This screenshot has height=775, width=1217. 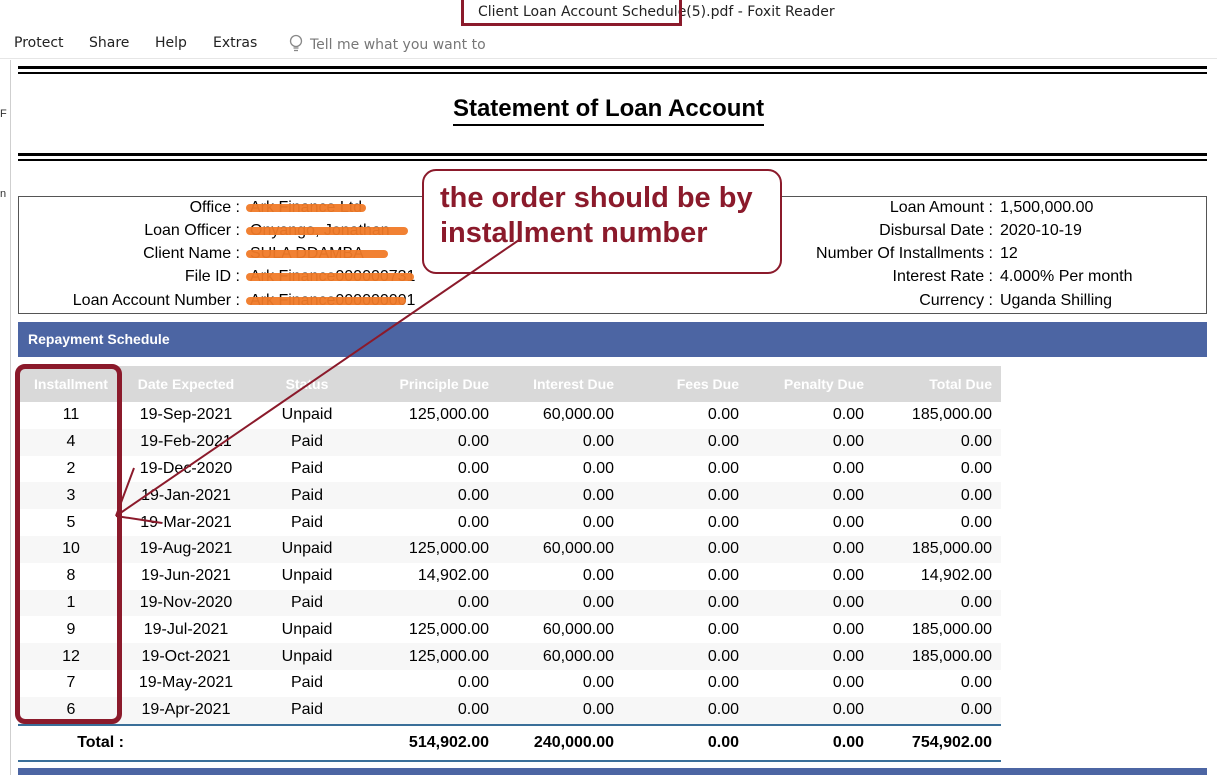 What do you see at coordinates (936, 230) in the screenshot?
I see `info-label-disbursal-date: Disbursal Date :` at bounding box center [936, 230].